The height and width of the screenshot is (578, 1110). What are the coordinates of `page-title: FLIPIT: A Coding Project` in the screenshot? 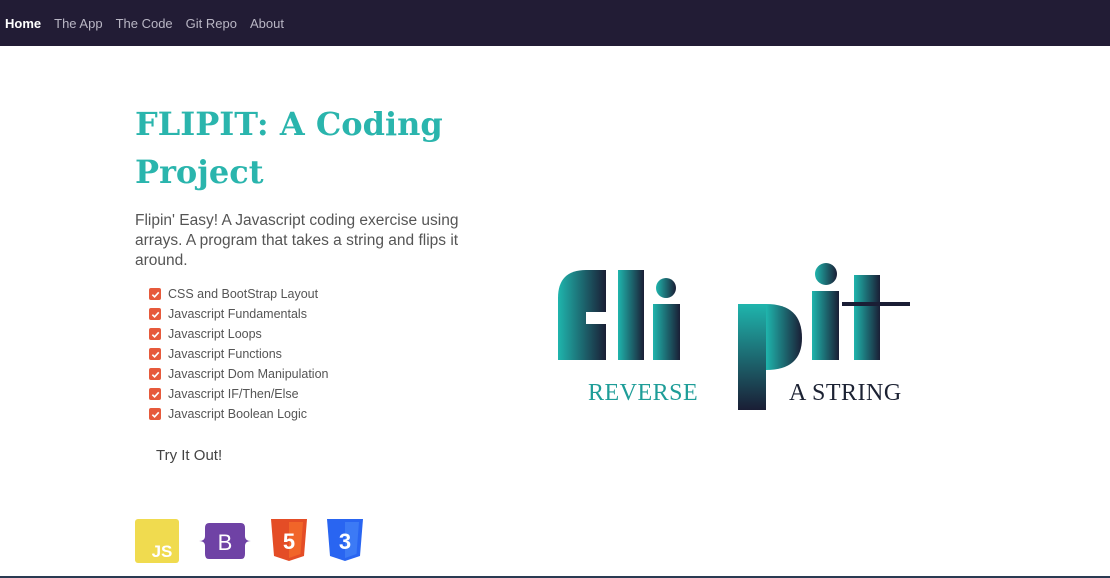 It's located at (289, 148).